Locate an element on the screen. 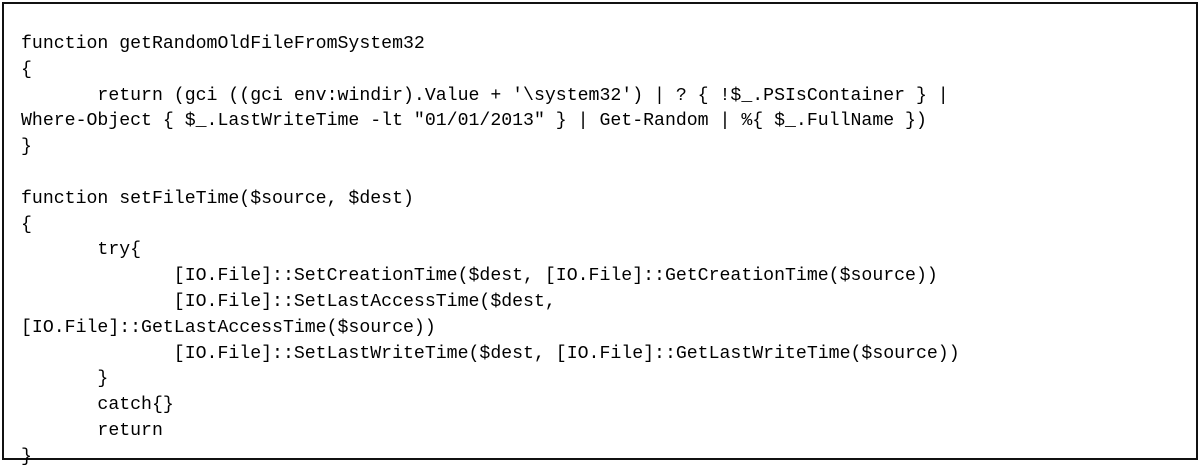 Image resolution: width=1204 pixels, height=471 pixels. code-line: return is located at coordinates (92, 430).